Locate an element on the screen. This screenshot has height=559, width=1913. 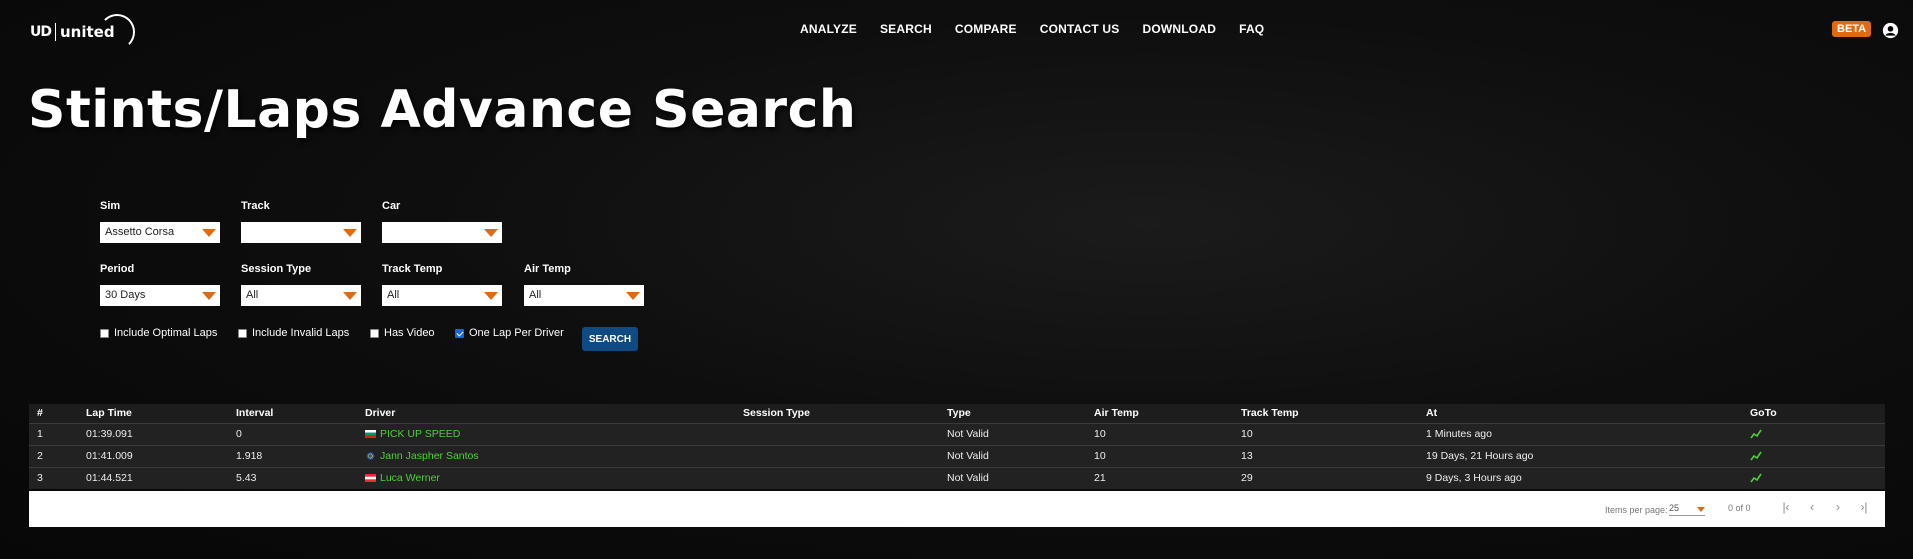
track-temp-select-value: All is located at coordinates (393, 295).